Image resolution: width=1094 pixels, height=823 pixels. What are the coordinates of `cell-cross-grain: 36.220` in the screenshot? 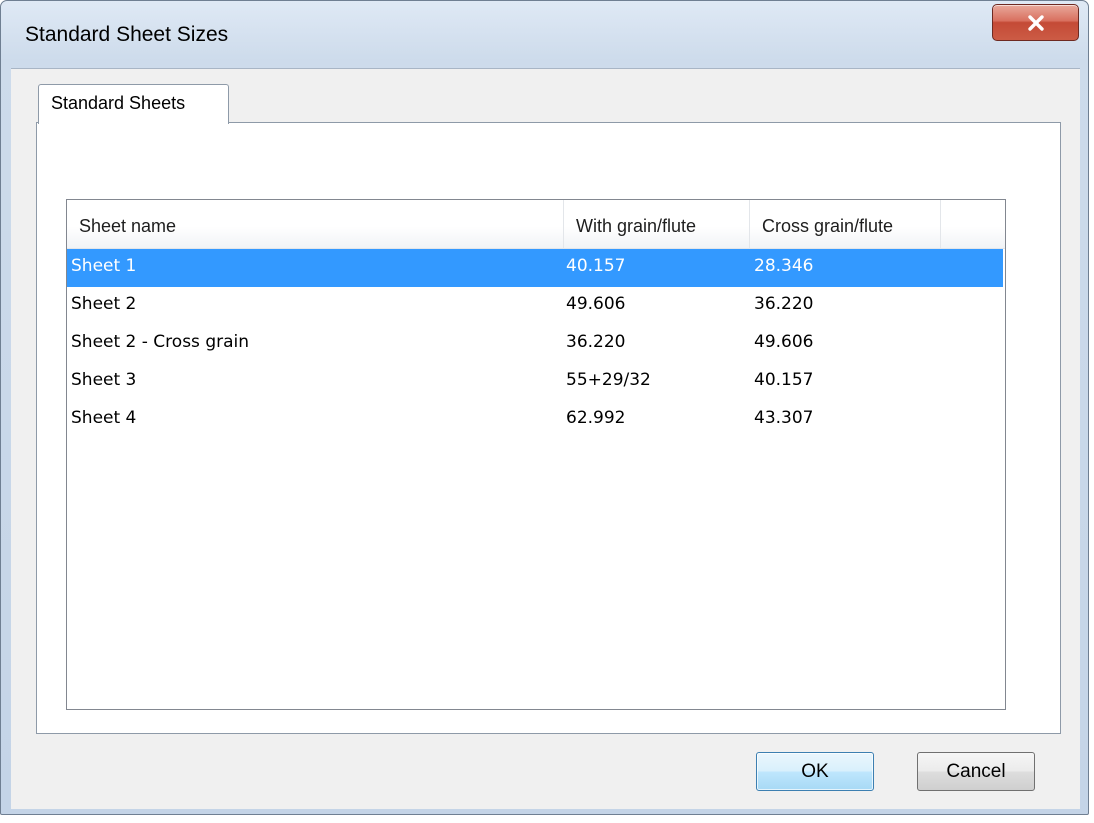 It's located at (784, 304).